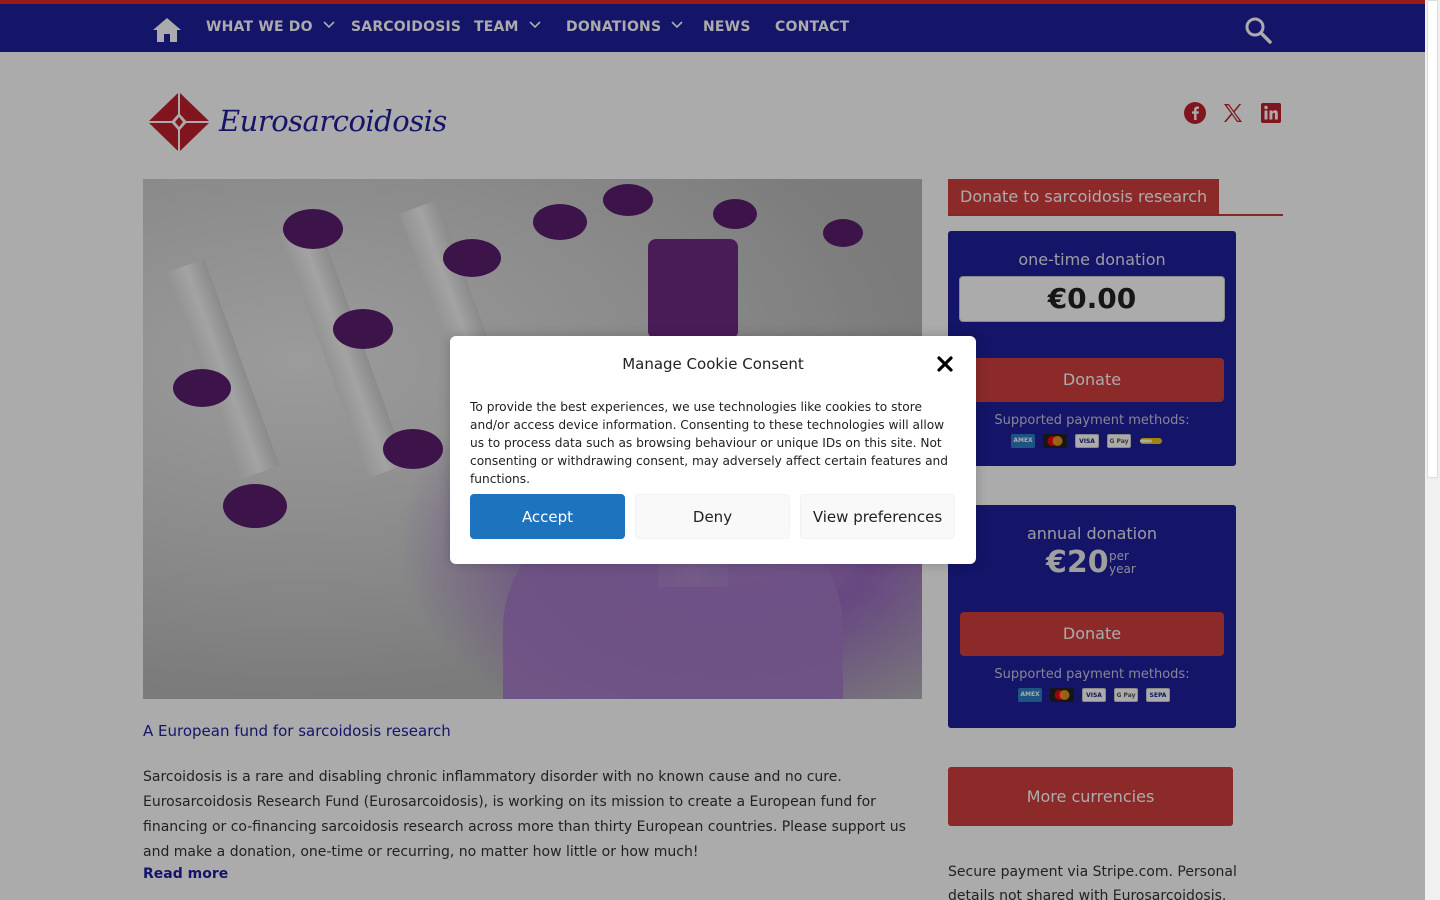  Describe the element at coordinates (1432, 239) in the screenshot. I see `scrollbar-thumb` at that location.